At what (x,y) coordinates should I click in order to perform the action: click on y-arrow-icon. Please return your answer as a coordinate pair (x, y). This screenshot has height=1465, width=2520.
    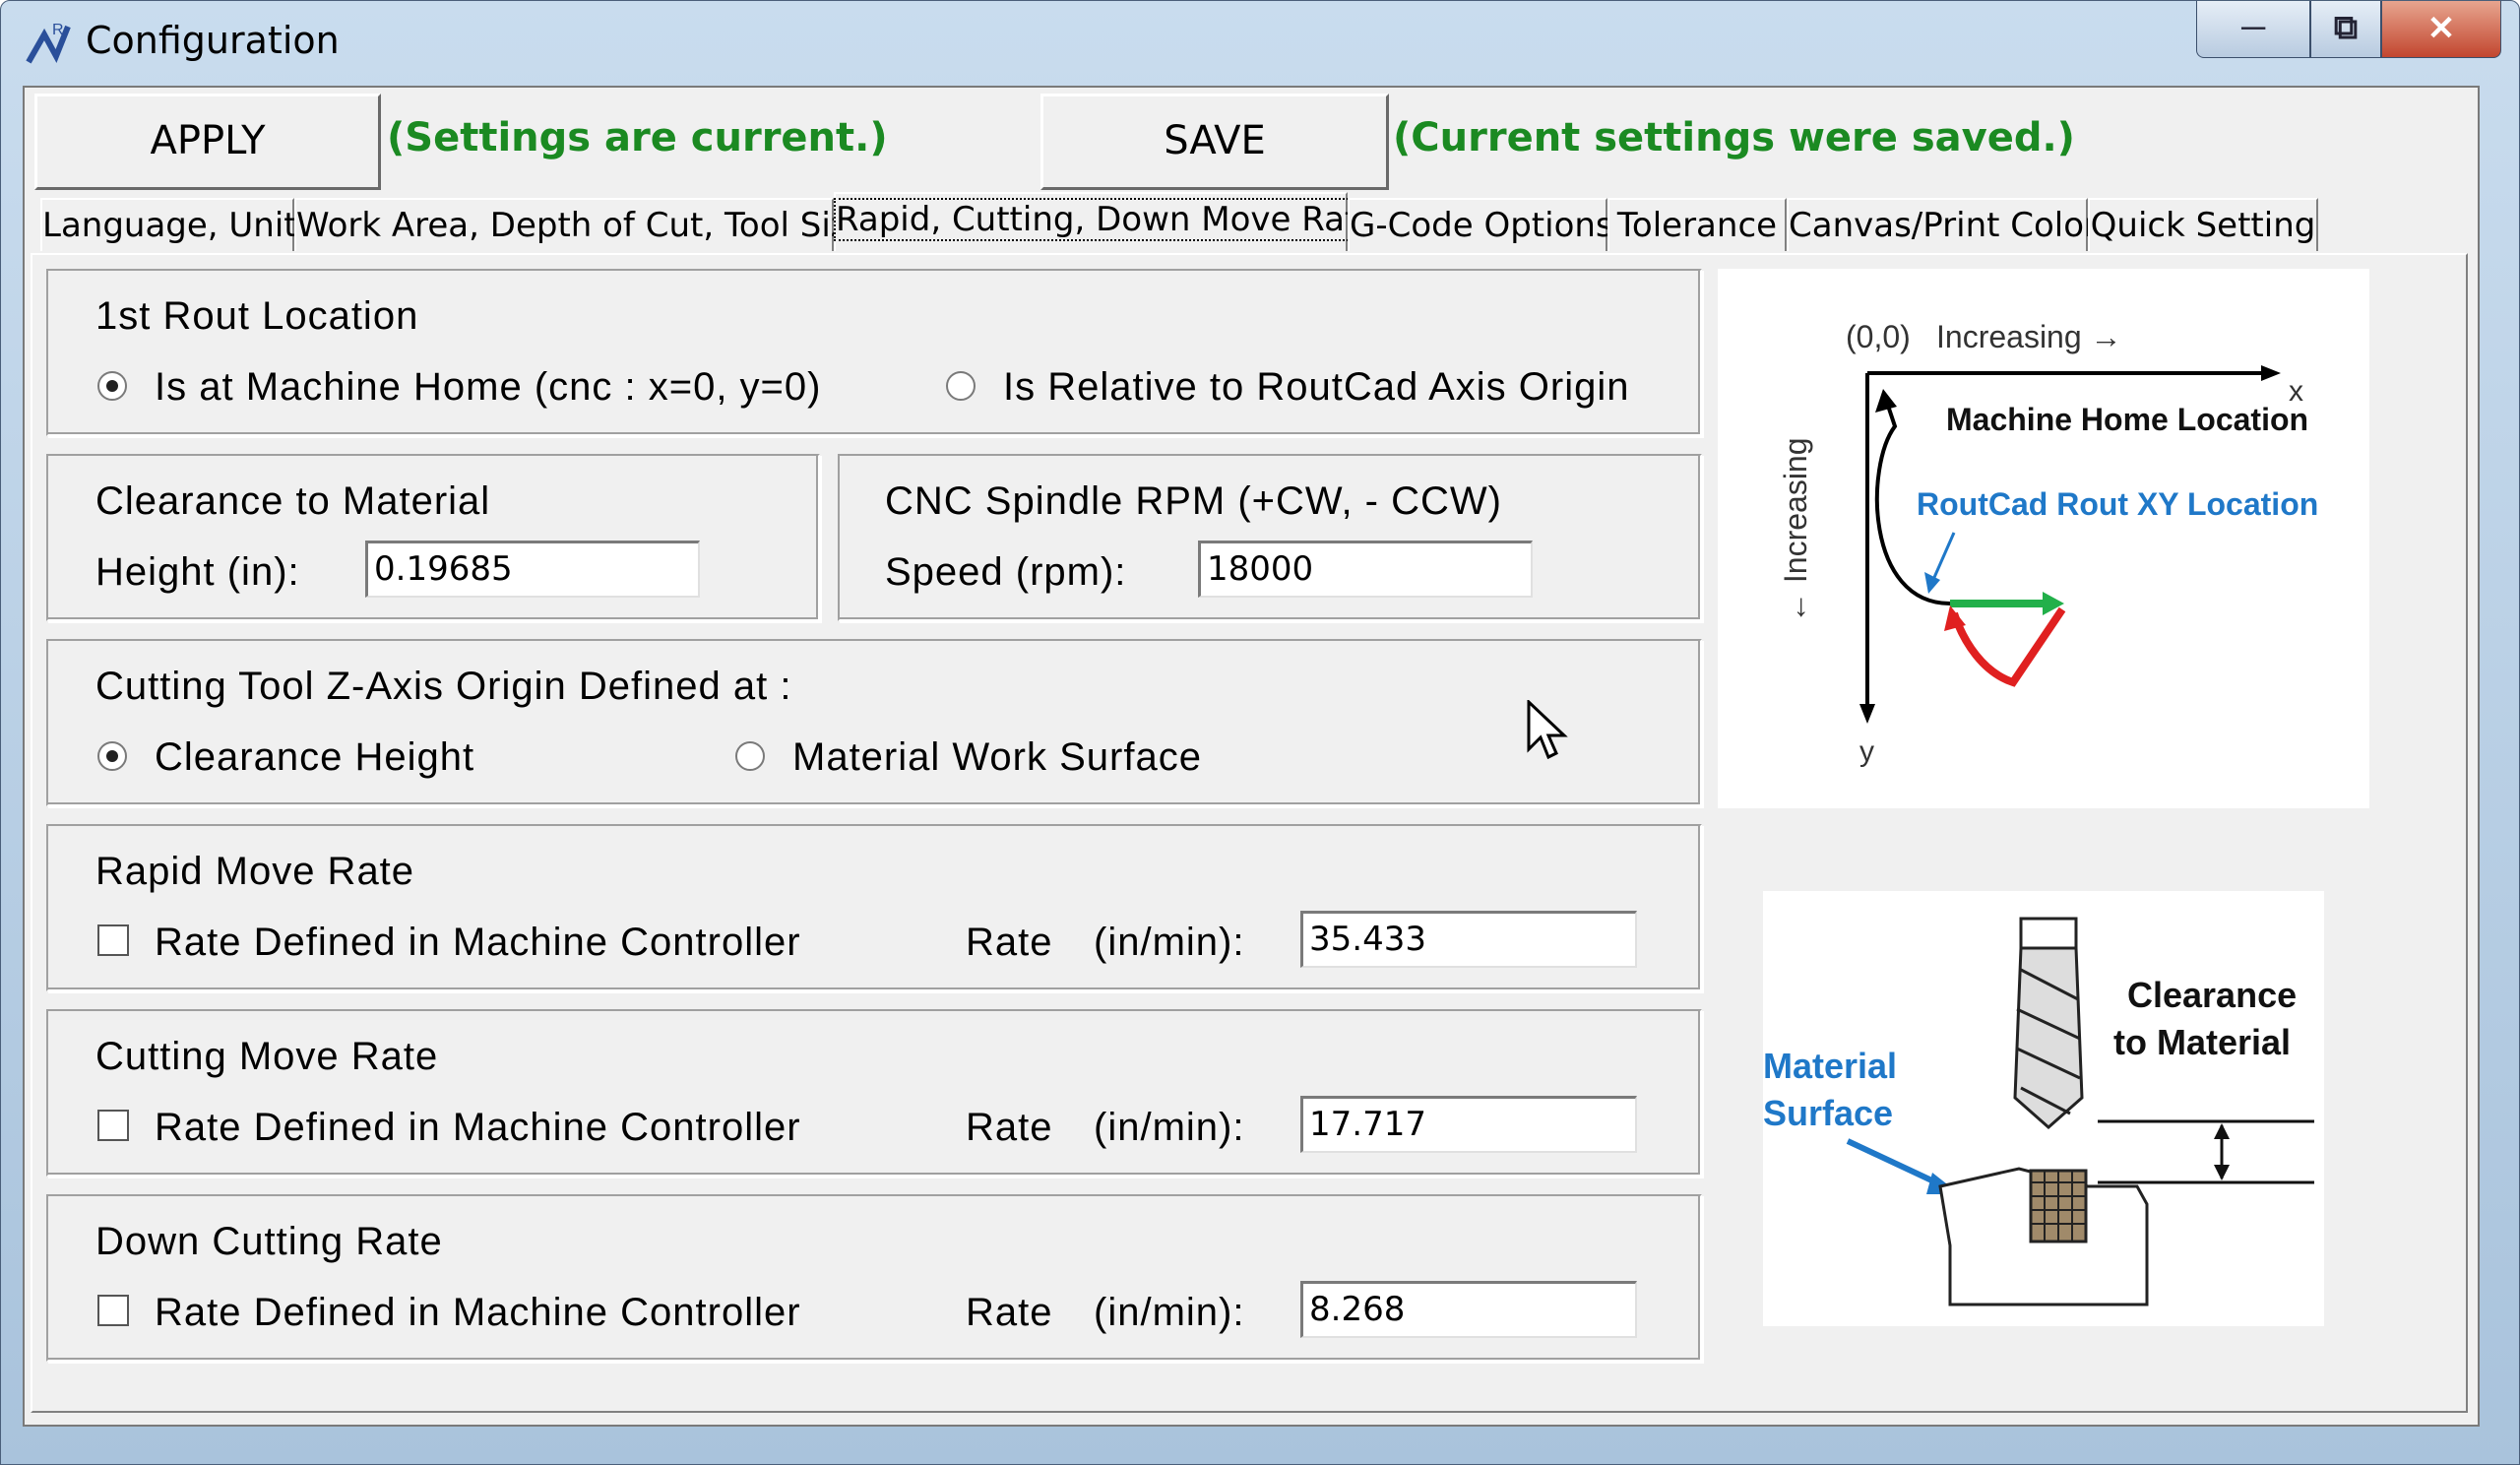
    Looking at the image, I should click on (1867, 714).